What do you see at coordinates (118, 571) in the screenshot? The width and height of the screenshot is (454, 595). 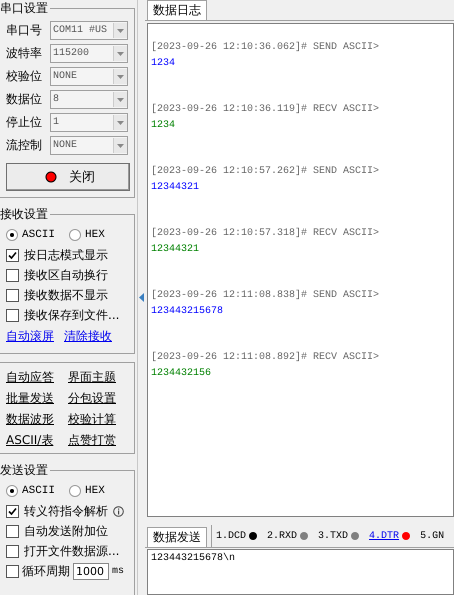 I see `unit-label: ms` at bounding box center [118, 571].